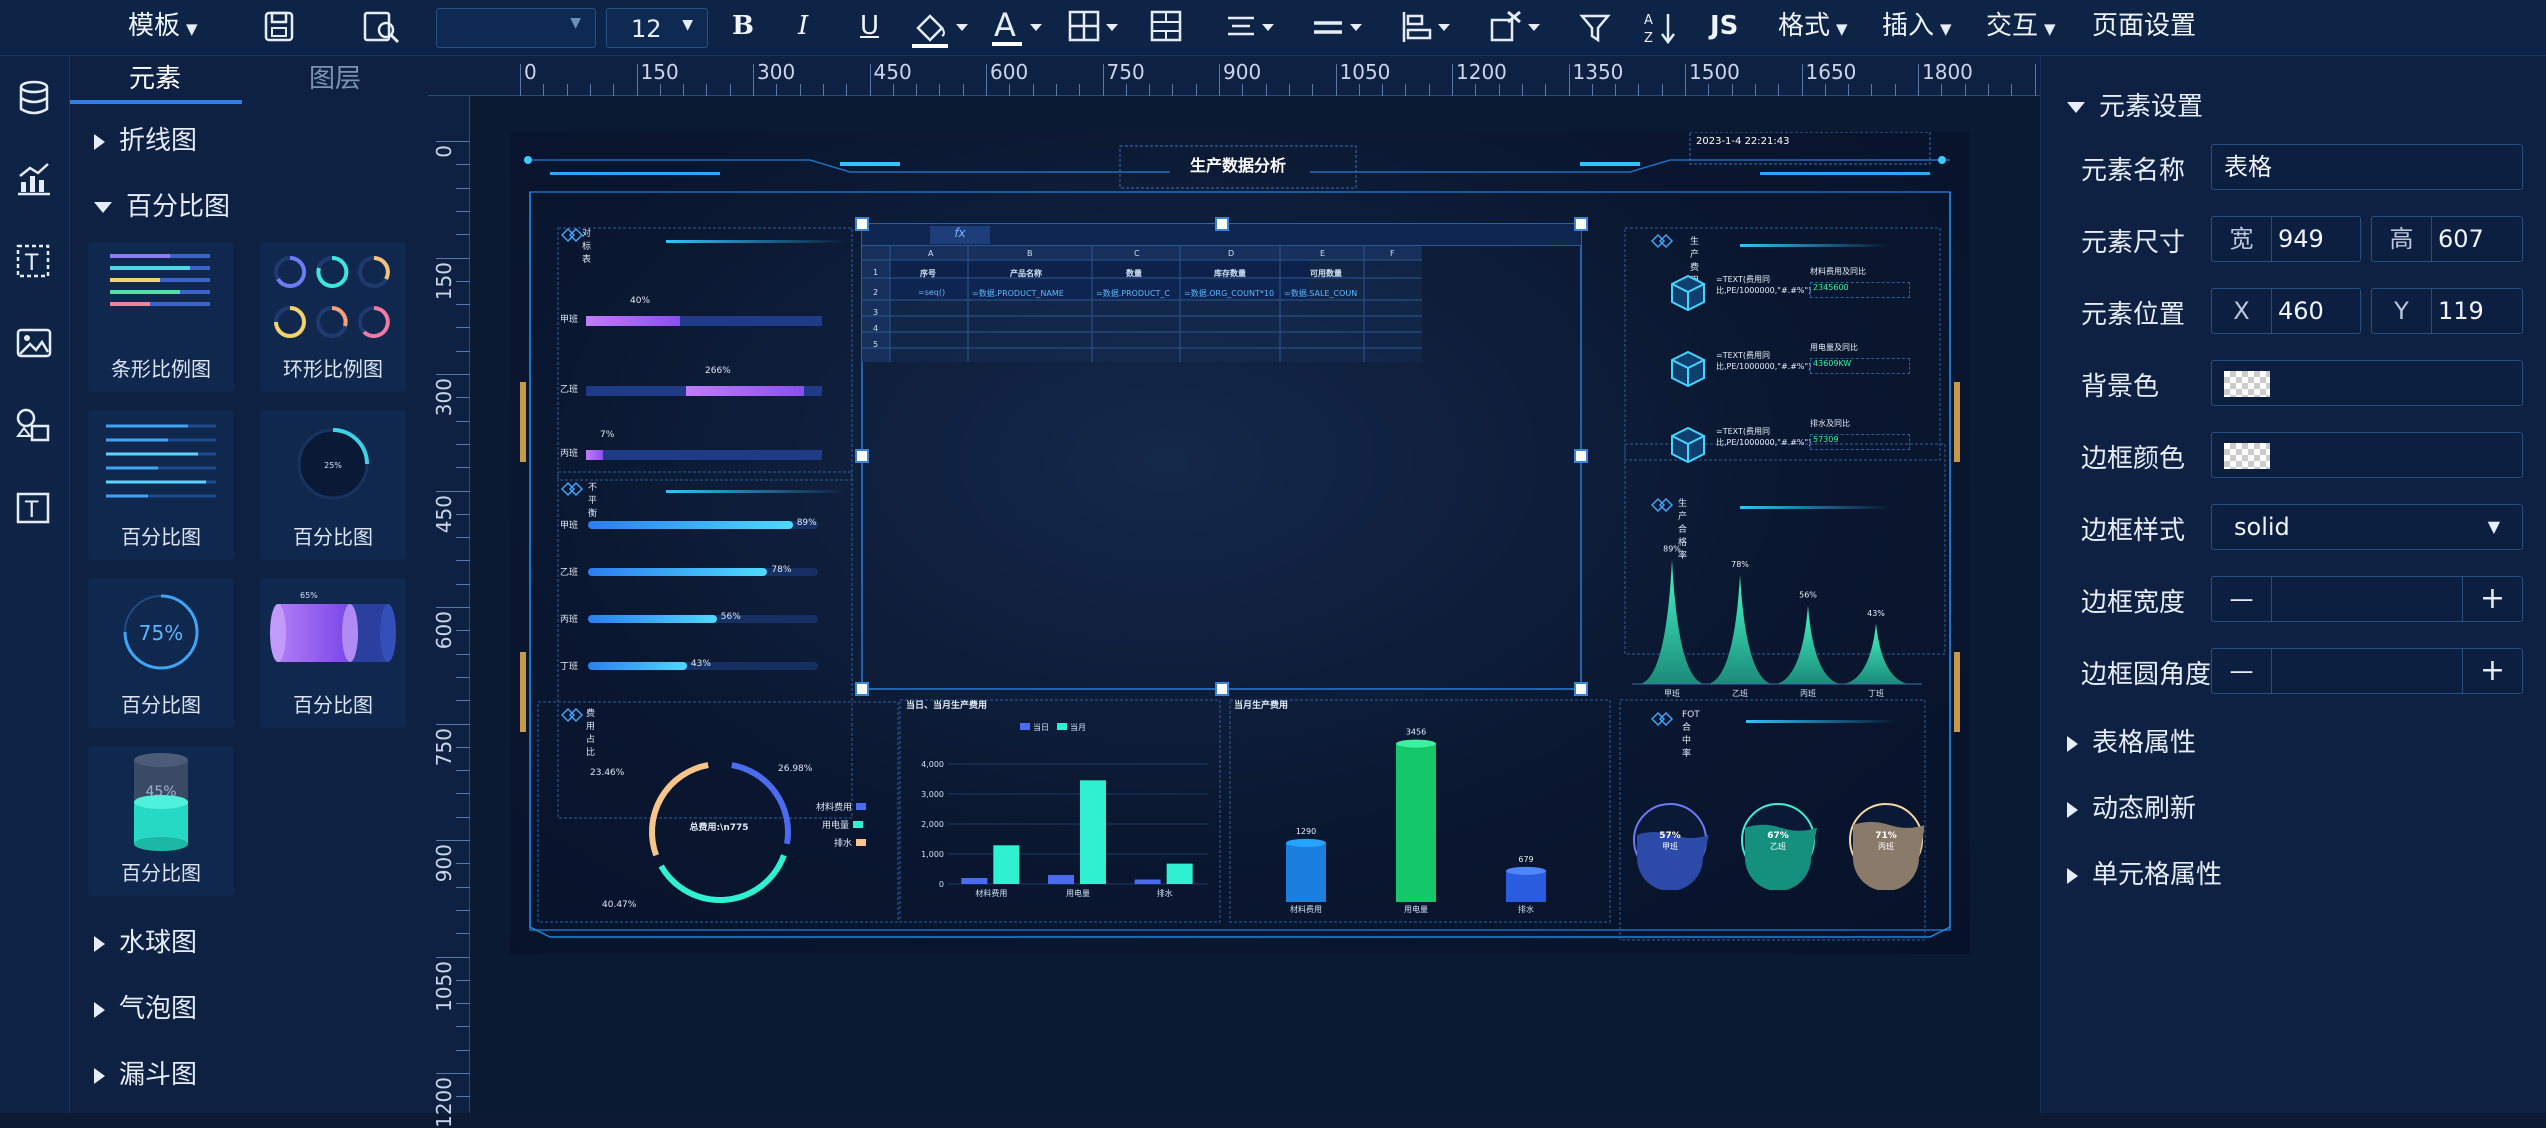 The height and width of the screenshot is (1128, 2546). Describe the element at coordinates (145, 138) in the screenshot. I see `section-line-chart: 折线图` at that location.